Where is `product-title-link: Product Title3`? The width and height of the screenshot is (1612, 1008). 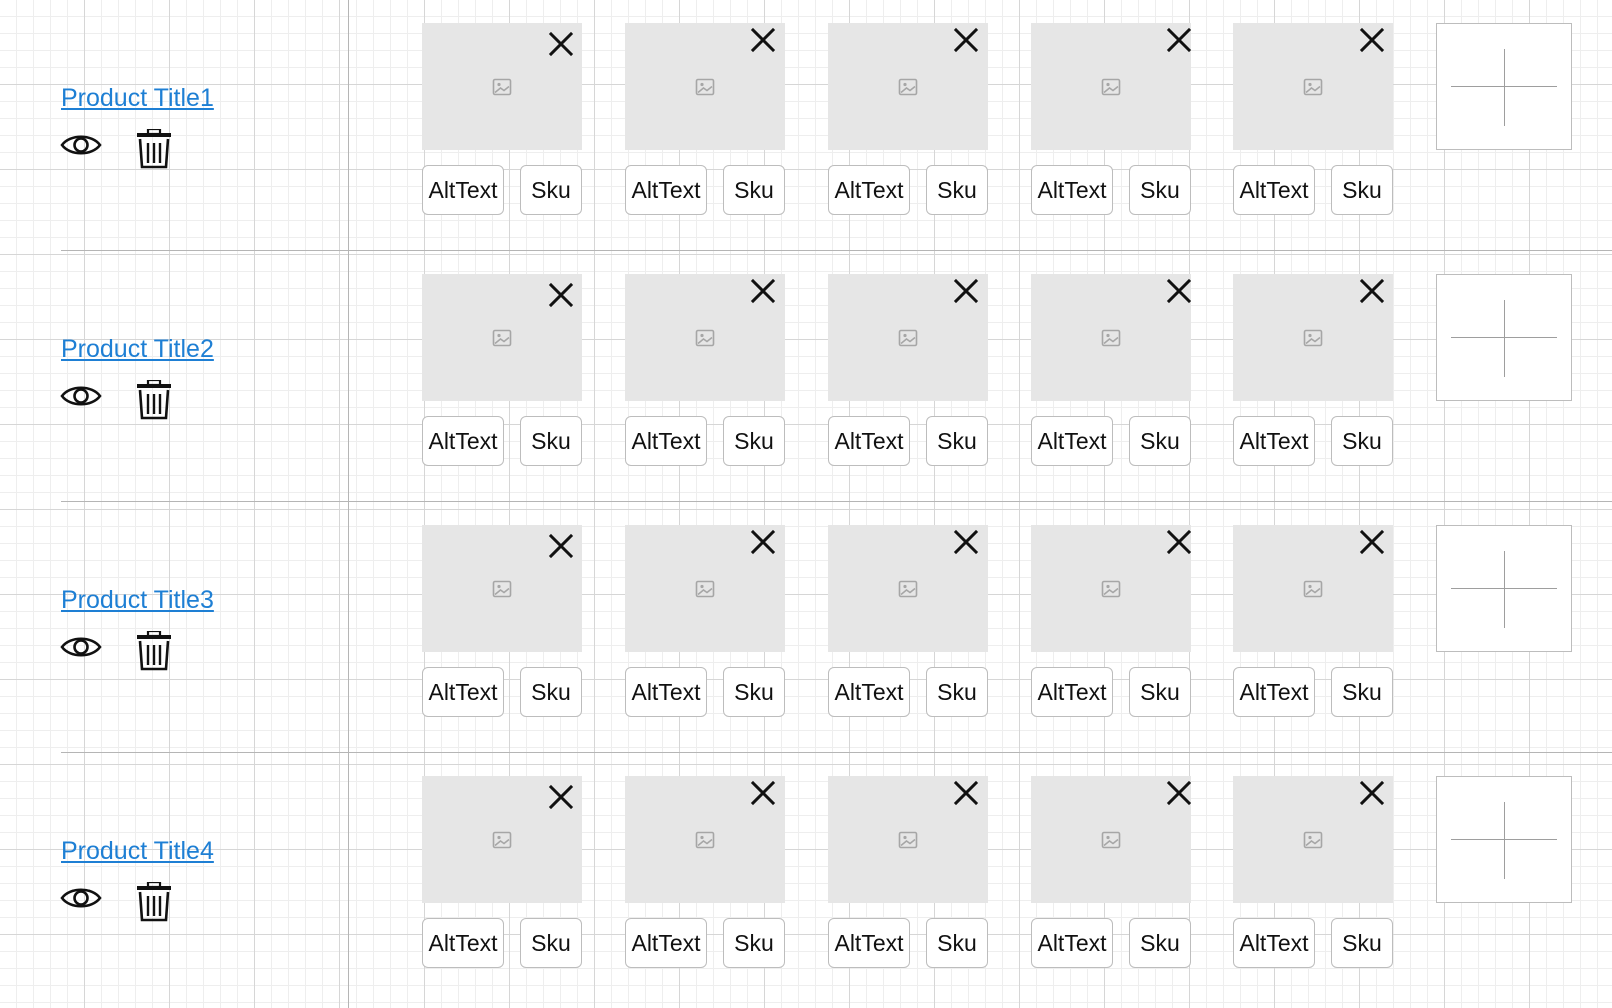
product-title-link: Product Title3 is located at coordinates (137, 600).